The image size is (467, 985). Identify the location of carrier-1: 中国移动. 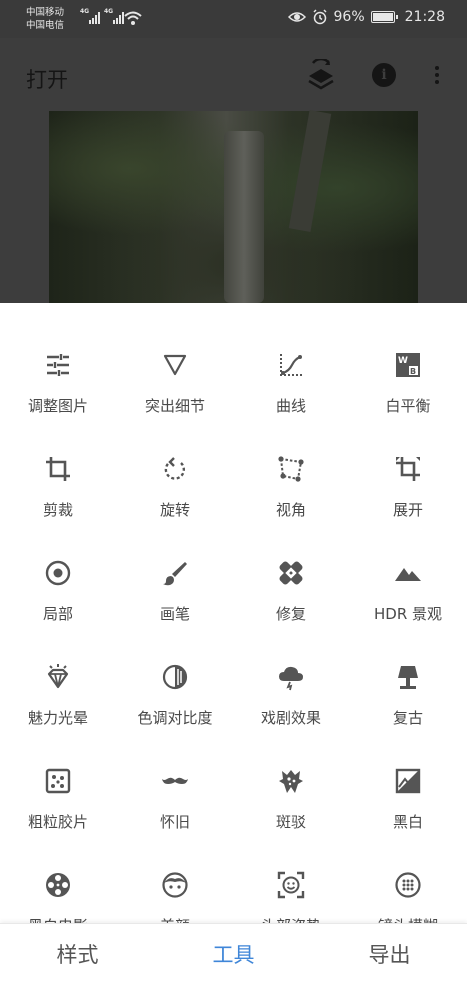
(45, 12).